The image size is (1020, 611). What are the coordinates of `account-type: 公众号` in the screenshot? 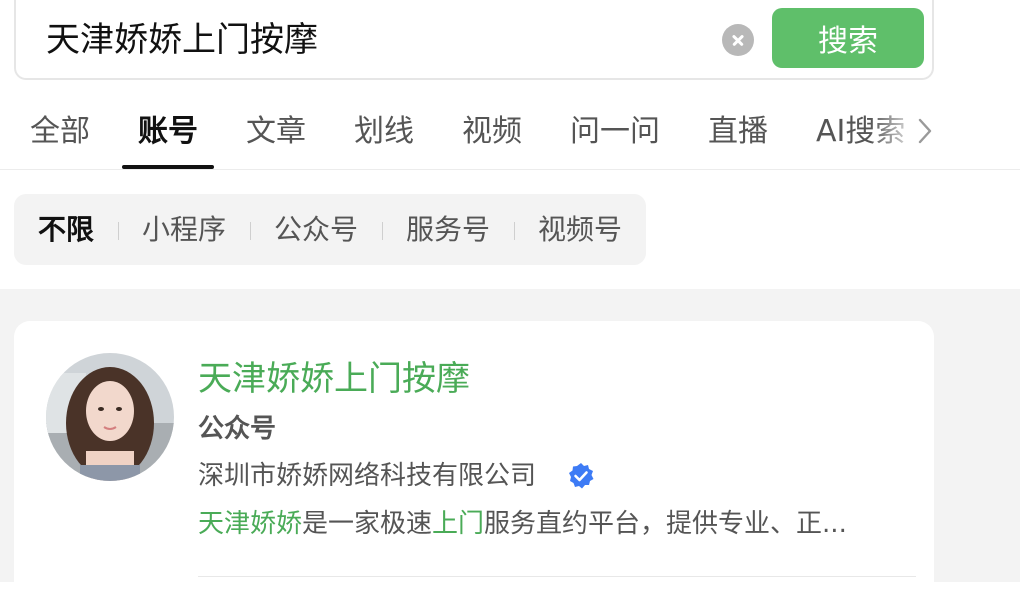 It's located at (237, 429).